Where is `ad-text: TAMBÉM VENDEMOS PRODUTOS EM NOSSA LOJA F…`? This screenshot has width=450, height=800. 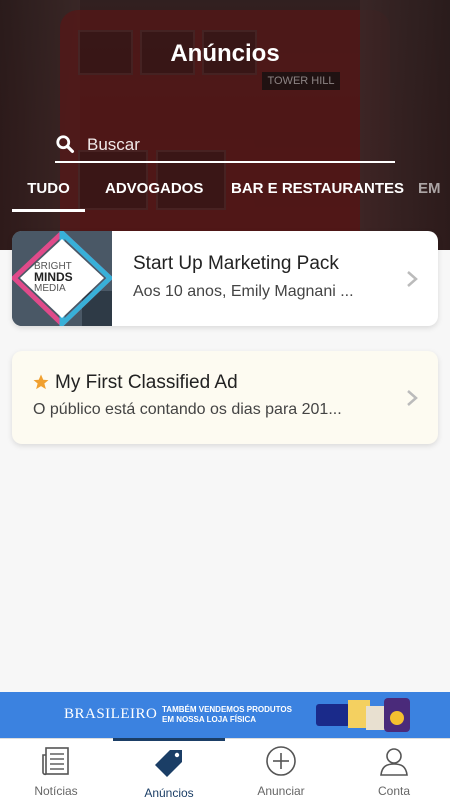
ad-text: TAMBÉM VENDEMOS PRODUTOS EM NOSSA LOJA F… is located at coordinates (227, 714).